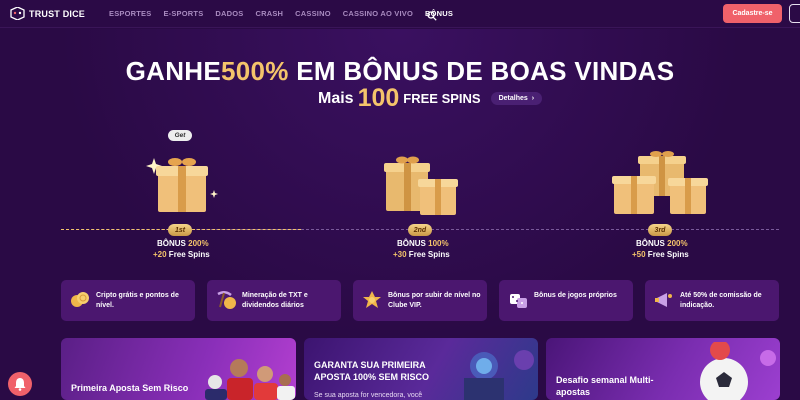 This screenshot has height=400, width=800. I want to click on headline-post: EM BÔNUS DE BOAS VINDAS, so click(481, 71).